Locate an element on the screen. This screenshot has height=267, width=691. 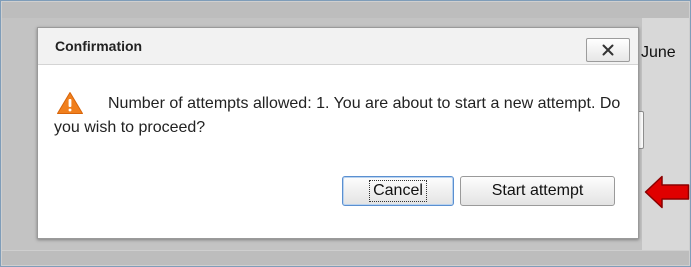
cancel-button: Cancel is located at coordinates (398, 191).